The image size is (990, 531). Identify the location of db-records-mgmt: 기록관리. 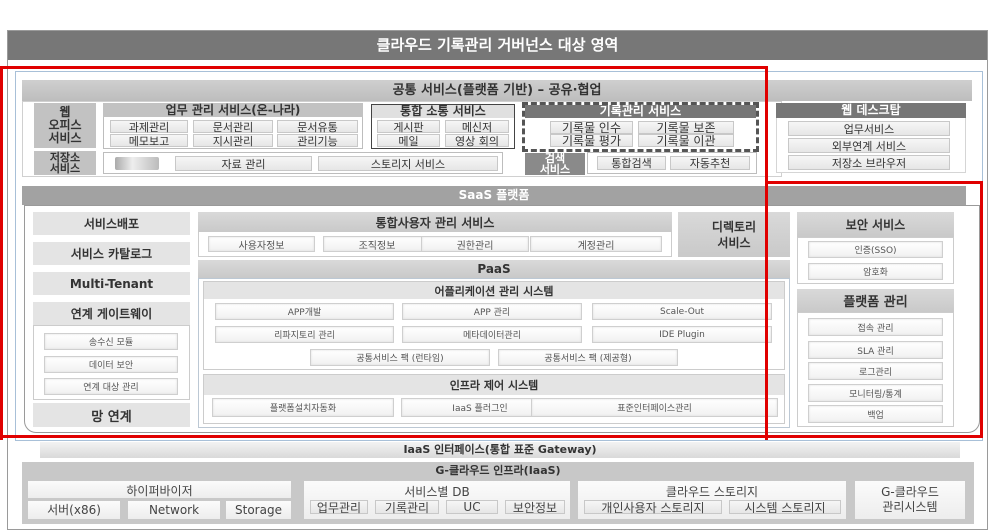
(407, 507).